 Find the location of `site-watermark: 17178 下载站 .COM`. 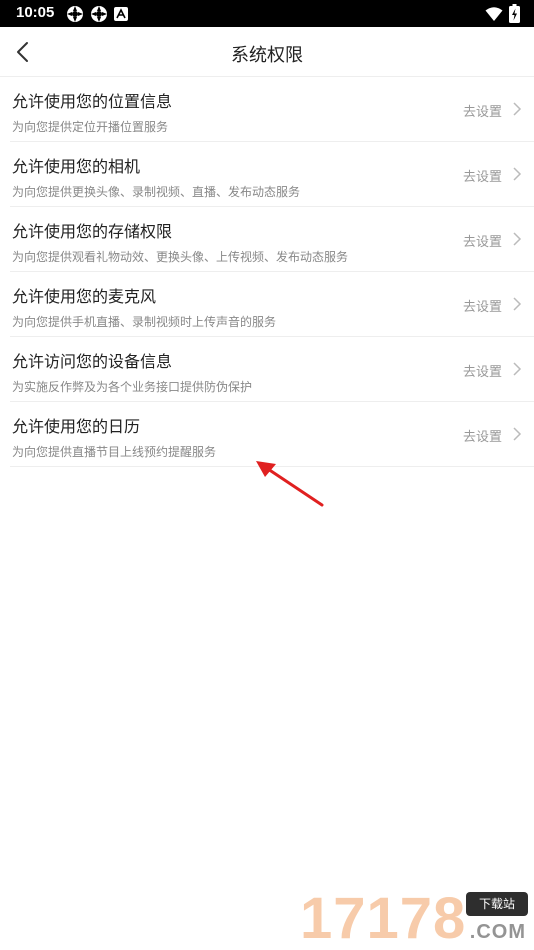

site-watermark: 17178 下载站 .COM is located at coordinates (415, 917).